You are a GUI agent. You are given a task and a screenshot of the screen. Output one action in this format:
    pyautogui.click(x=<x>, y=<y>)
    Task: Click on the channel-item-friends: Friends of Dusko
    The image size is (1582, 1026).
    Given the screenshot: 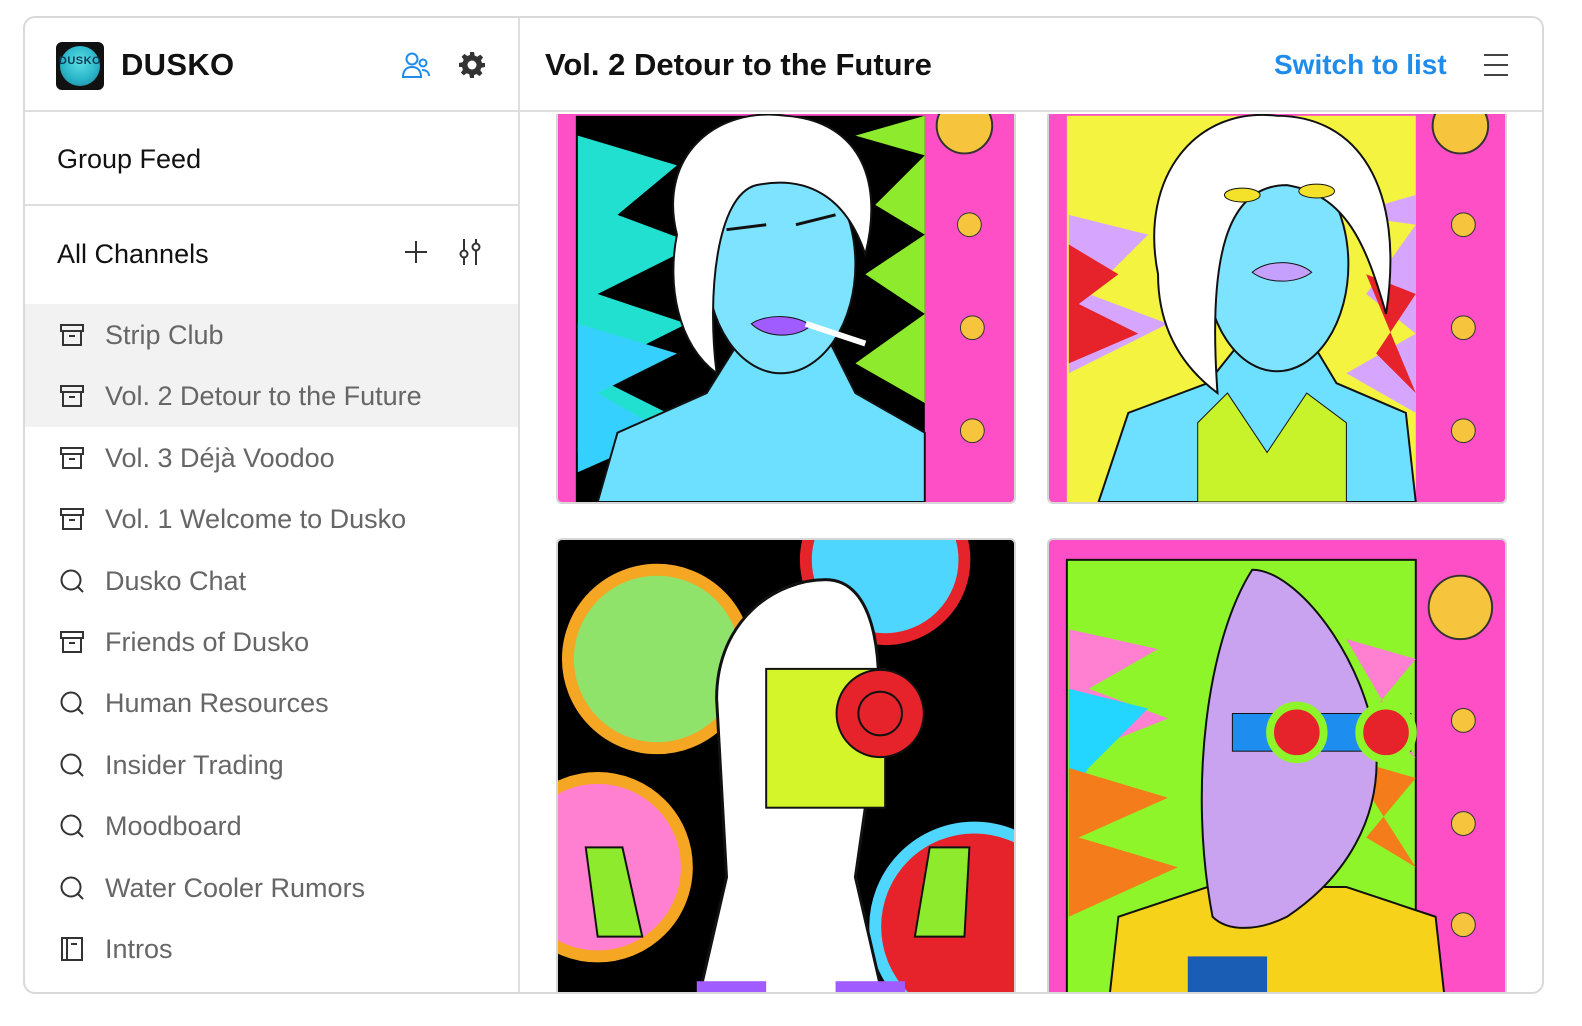 What is the action you would take?
    pyautogui.click(x=271, y=641)
    